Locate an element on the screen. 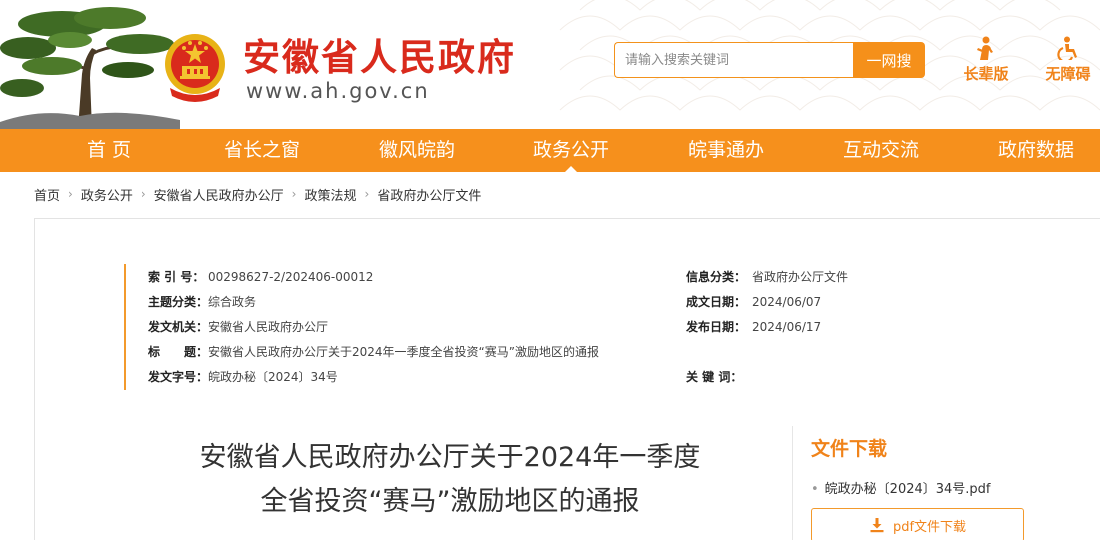 This screenshot has height=540, width=1100. meta-key: 信息分类： is located at coordinates (716, 277).